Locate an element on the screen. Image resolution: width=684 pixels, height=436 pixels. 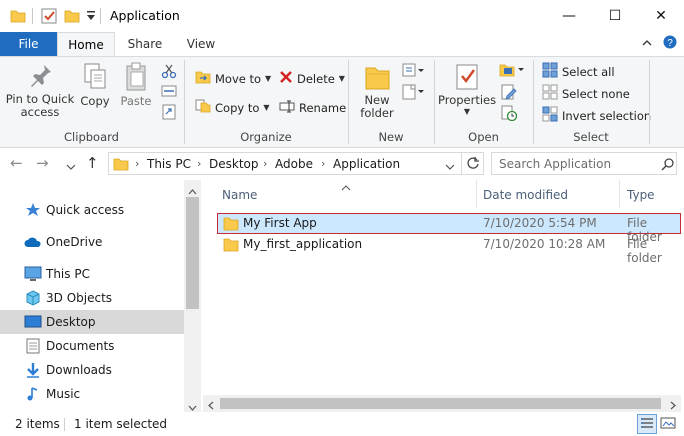
maximize-button: ☐ is located at coordinates (615, 16).